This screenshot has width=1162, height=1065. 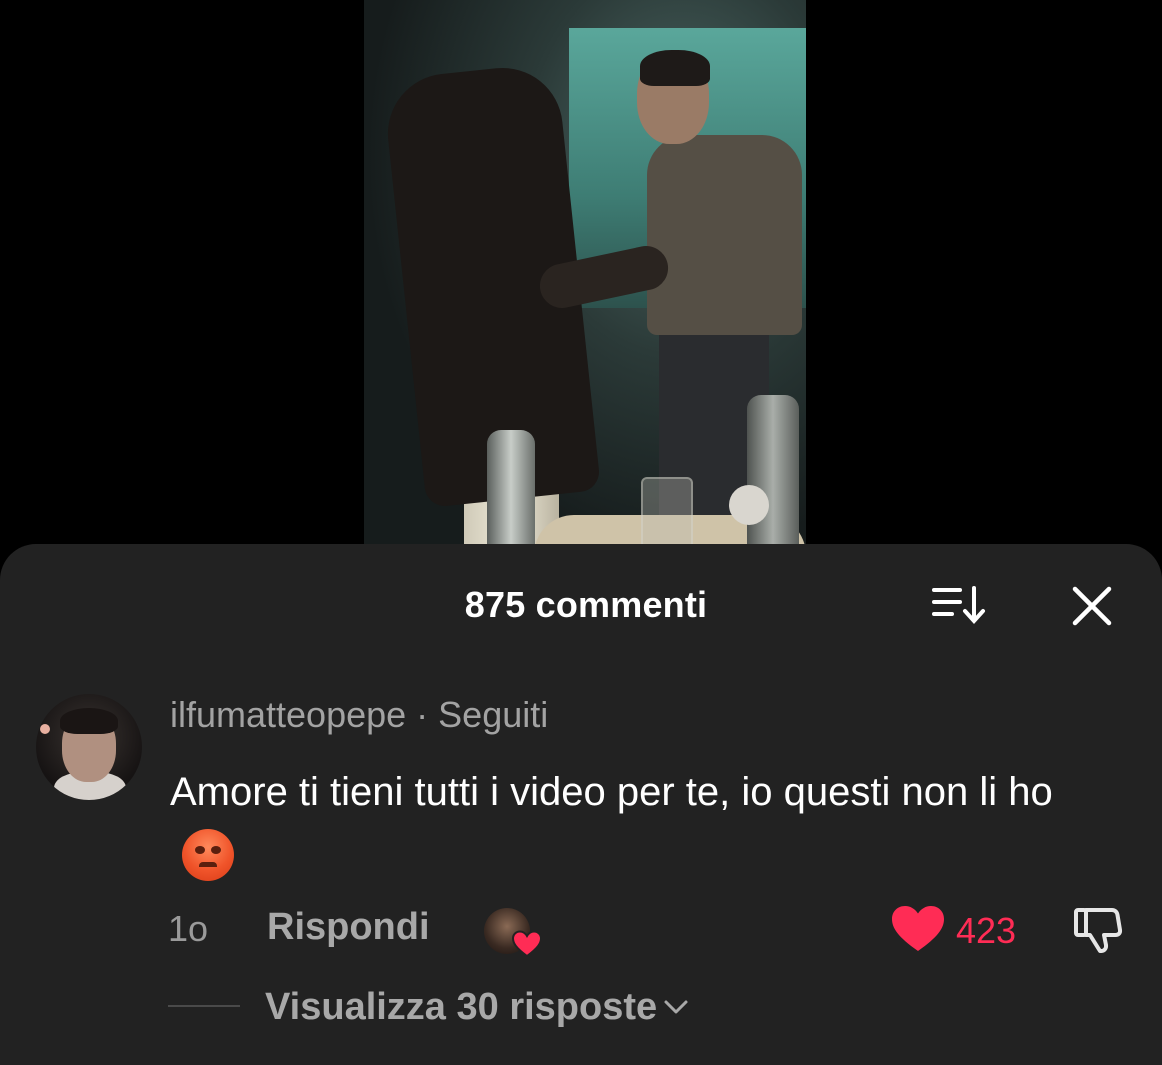 I want to click on view-replies-button: Visualizza 30 risposte, so click(x=477, y=1007).